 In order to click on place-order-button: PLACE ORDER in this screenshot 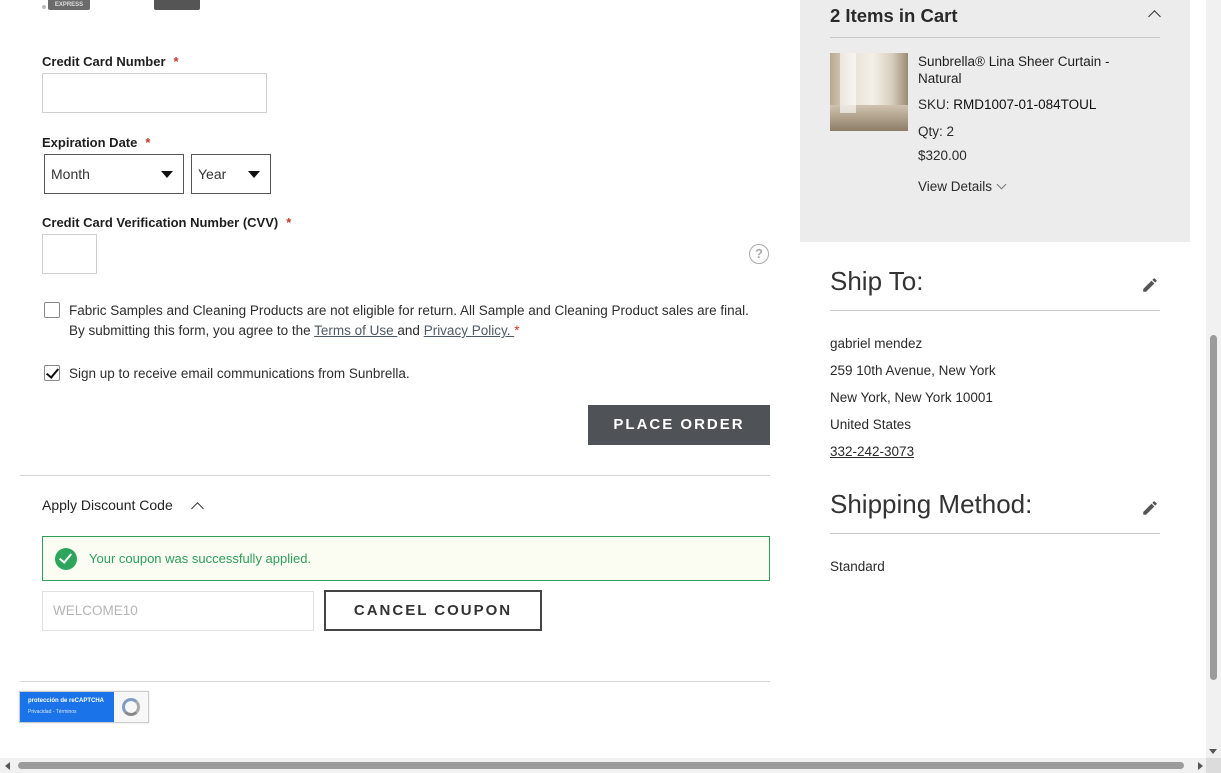, I will do `click(679, 425)`.